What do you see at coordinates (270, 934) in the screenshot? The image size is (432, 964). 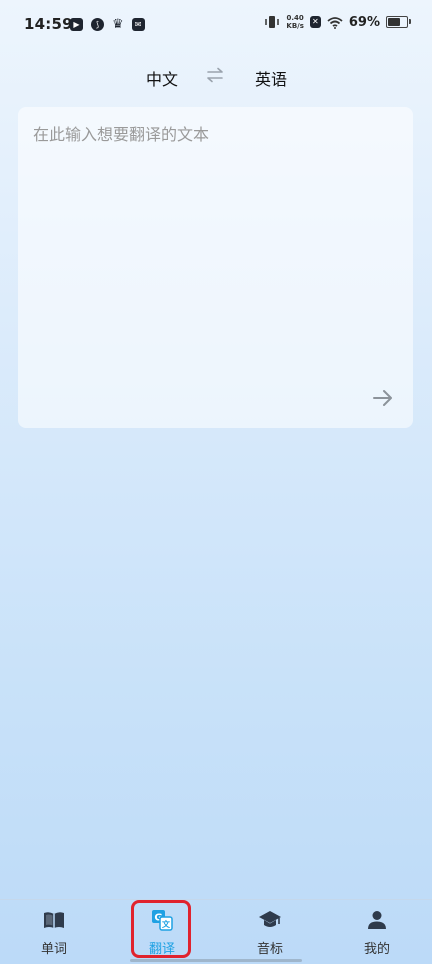 I see `nav-item-phonetic: 音标` at bounding box center [270, 934].